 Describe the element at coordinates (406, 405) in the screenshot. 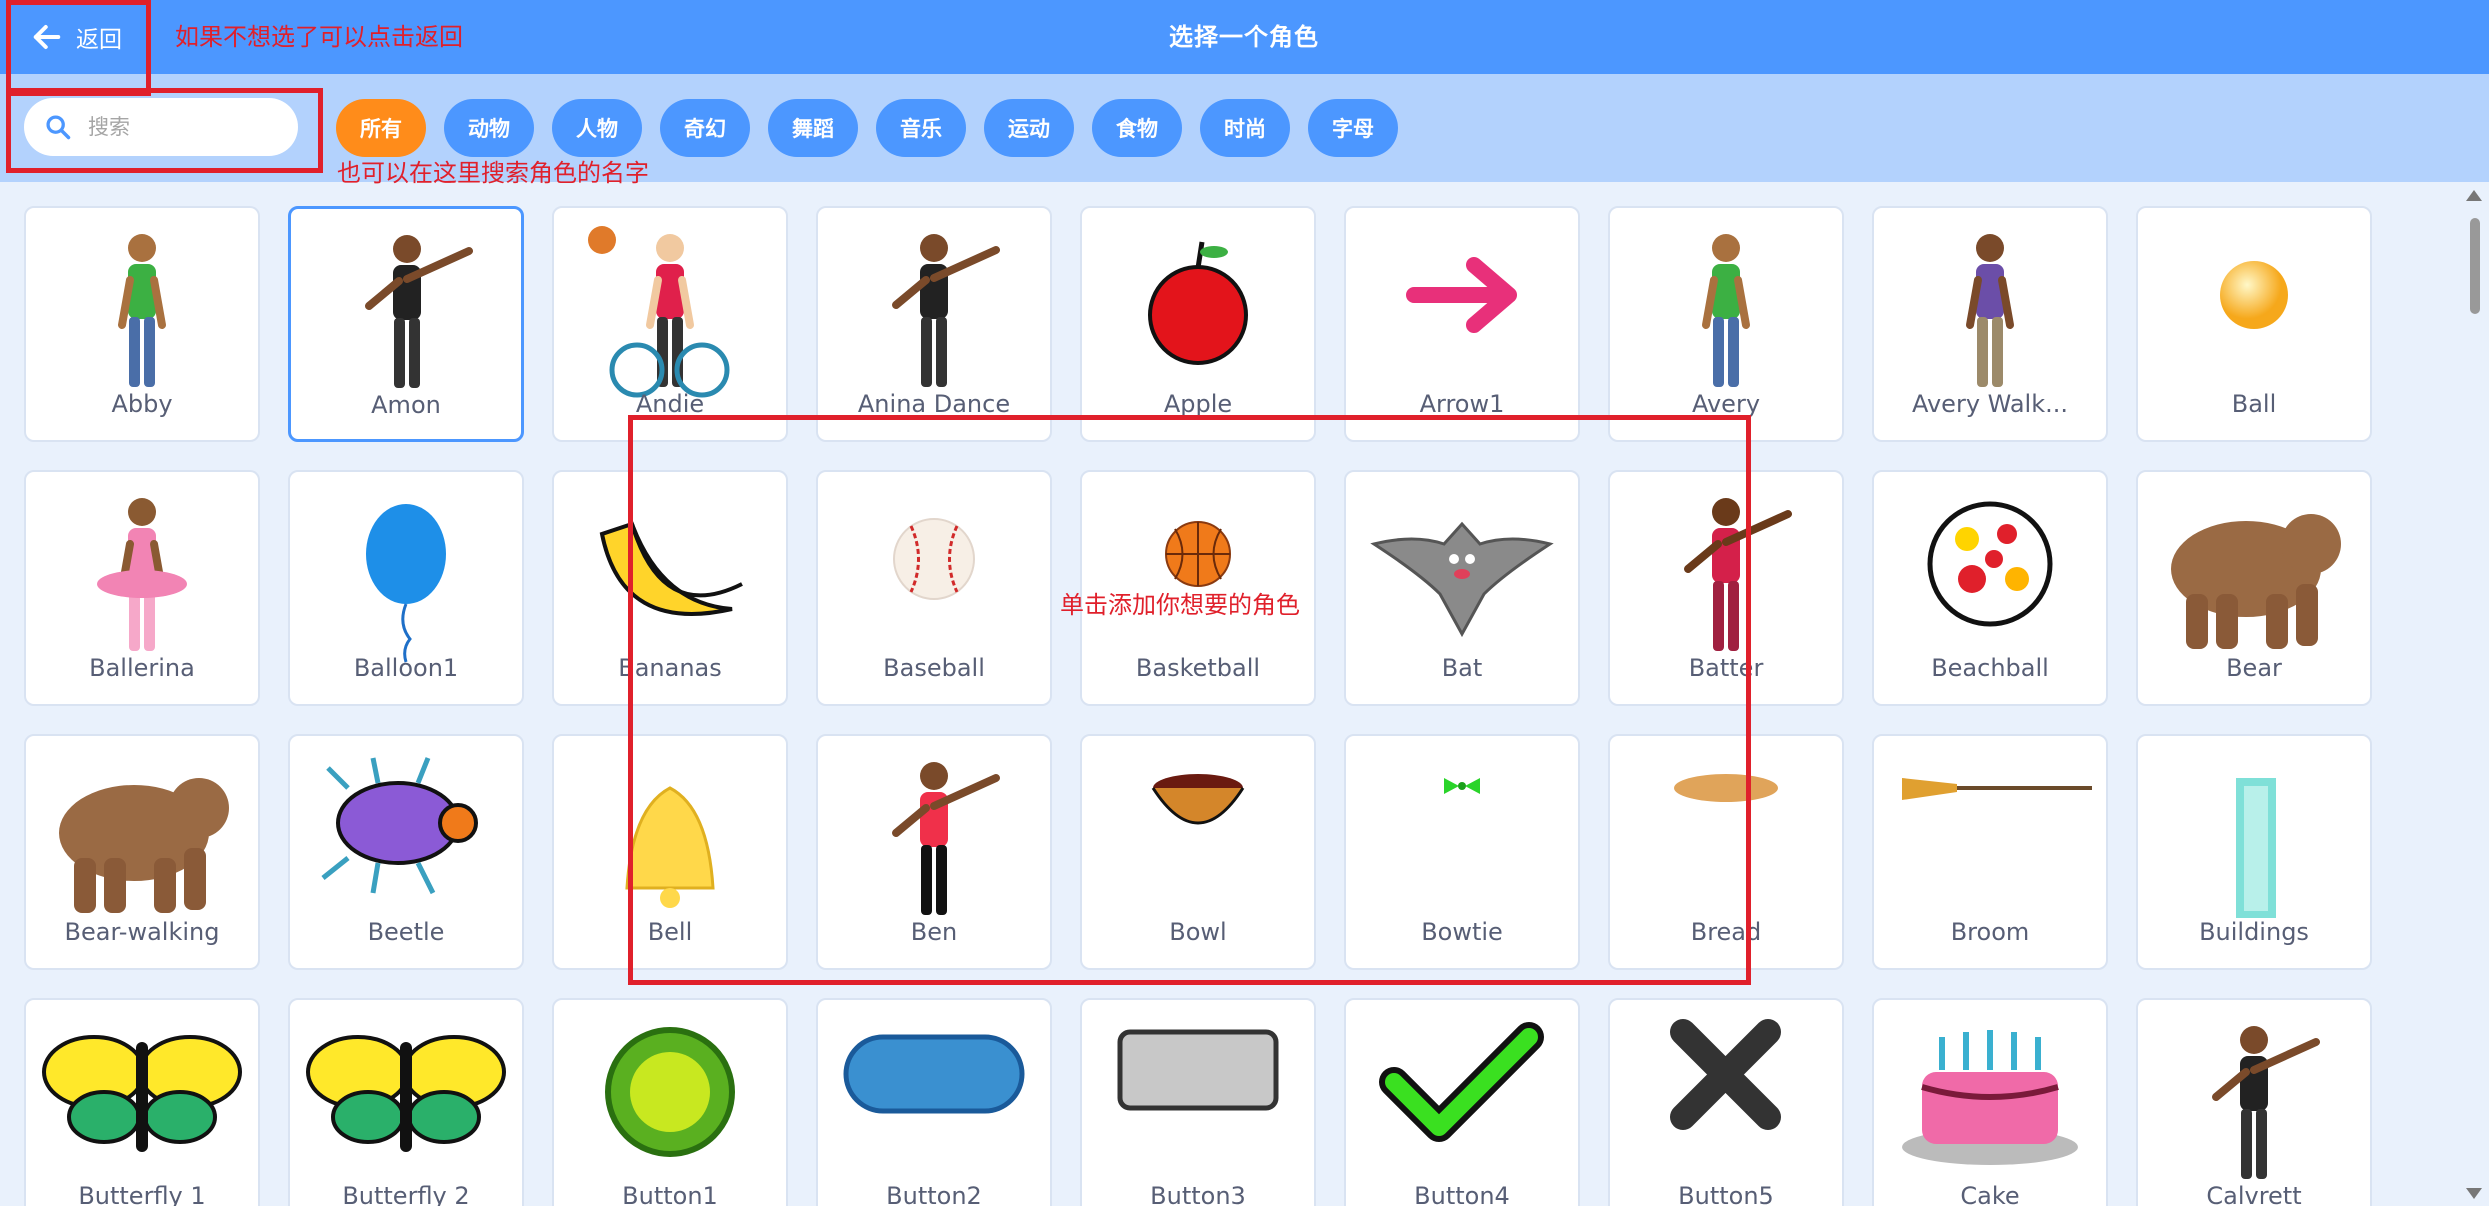

I see `sprite-name: Amon` at that location.